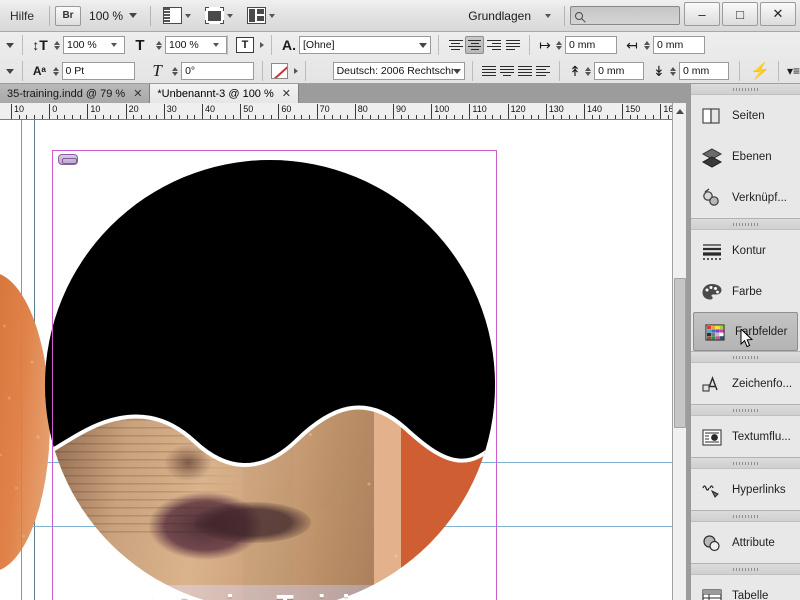 This screenshot has height=600, width=800. What do you see at coordinates (595, 109) in the screenshot?
I see `ruler-label: 140` at bounding box center [595, 109].